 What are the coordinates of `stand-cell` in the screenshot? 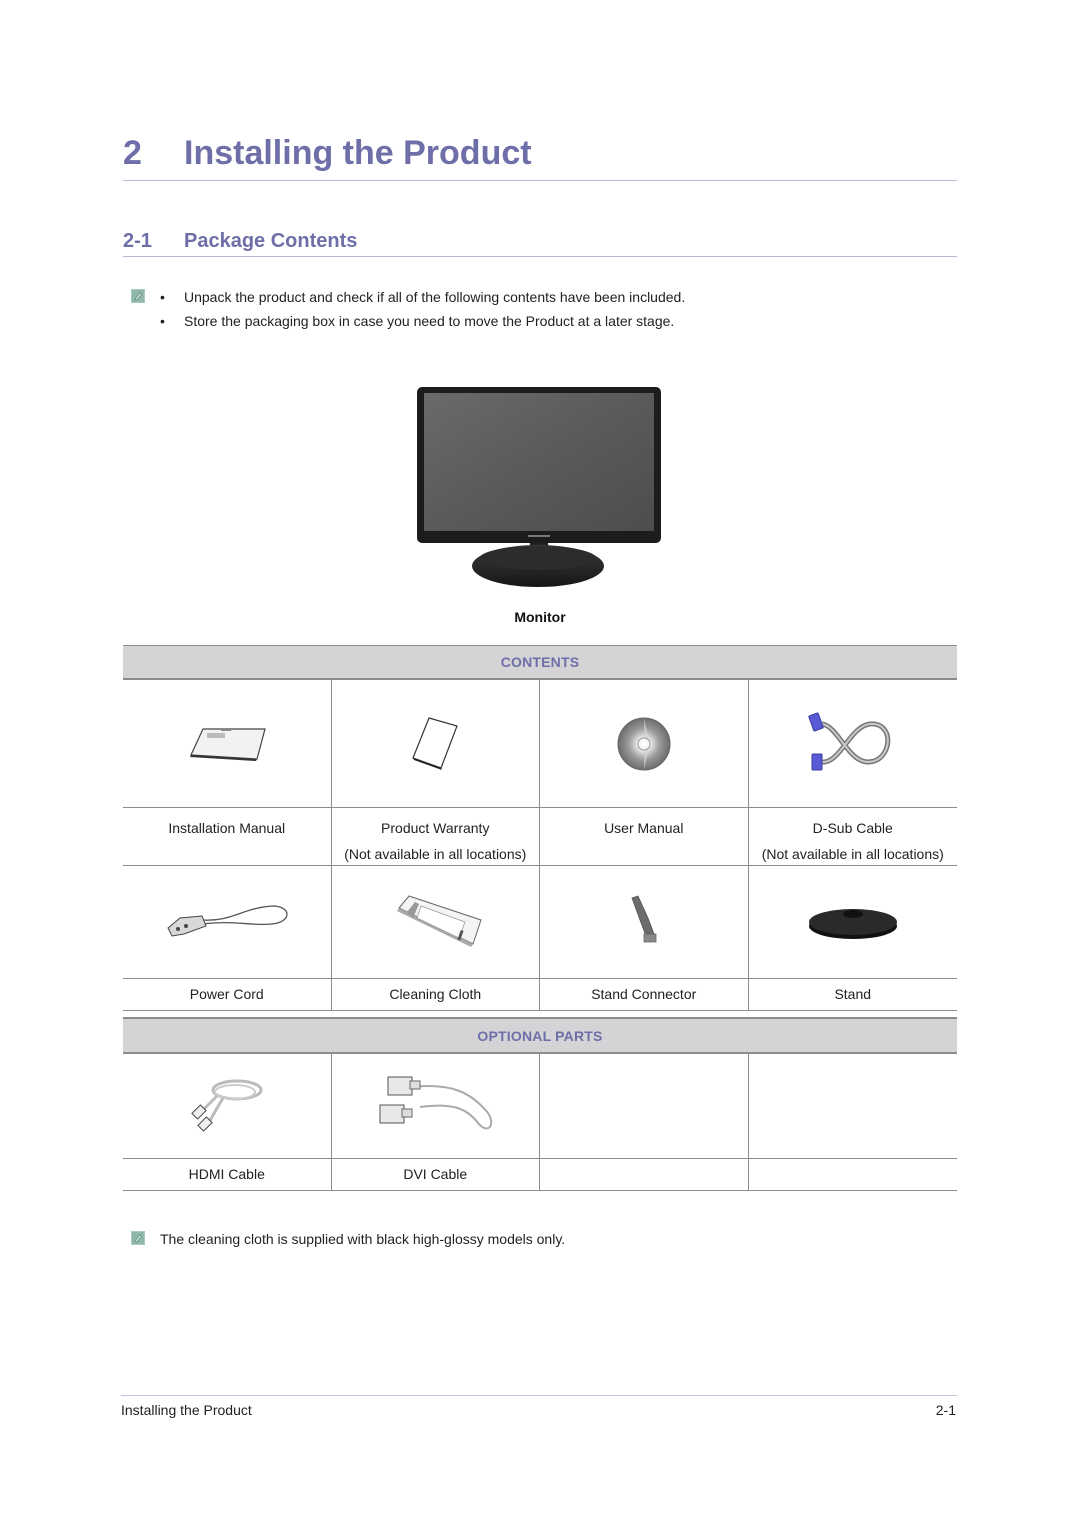 It's located at (853, 922).